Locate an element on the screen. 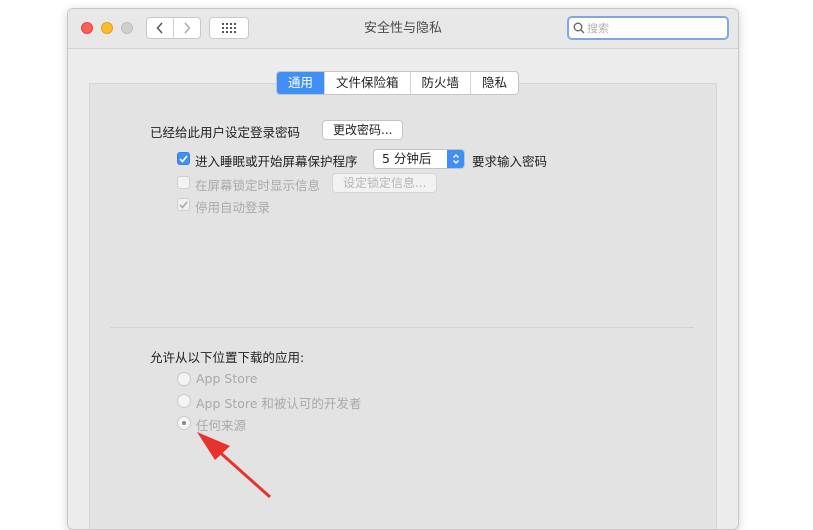 The image size is (813, 530). annotation-arrow-icon is located at coordinates (234, 465).